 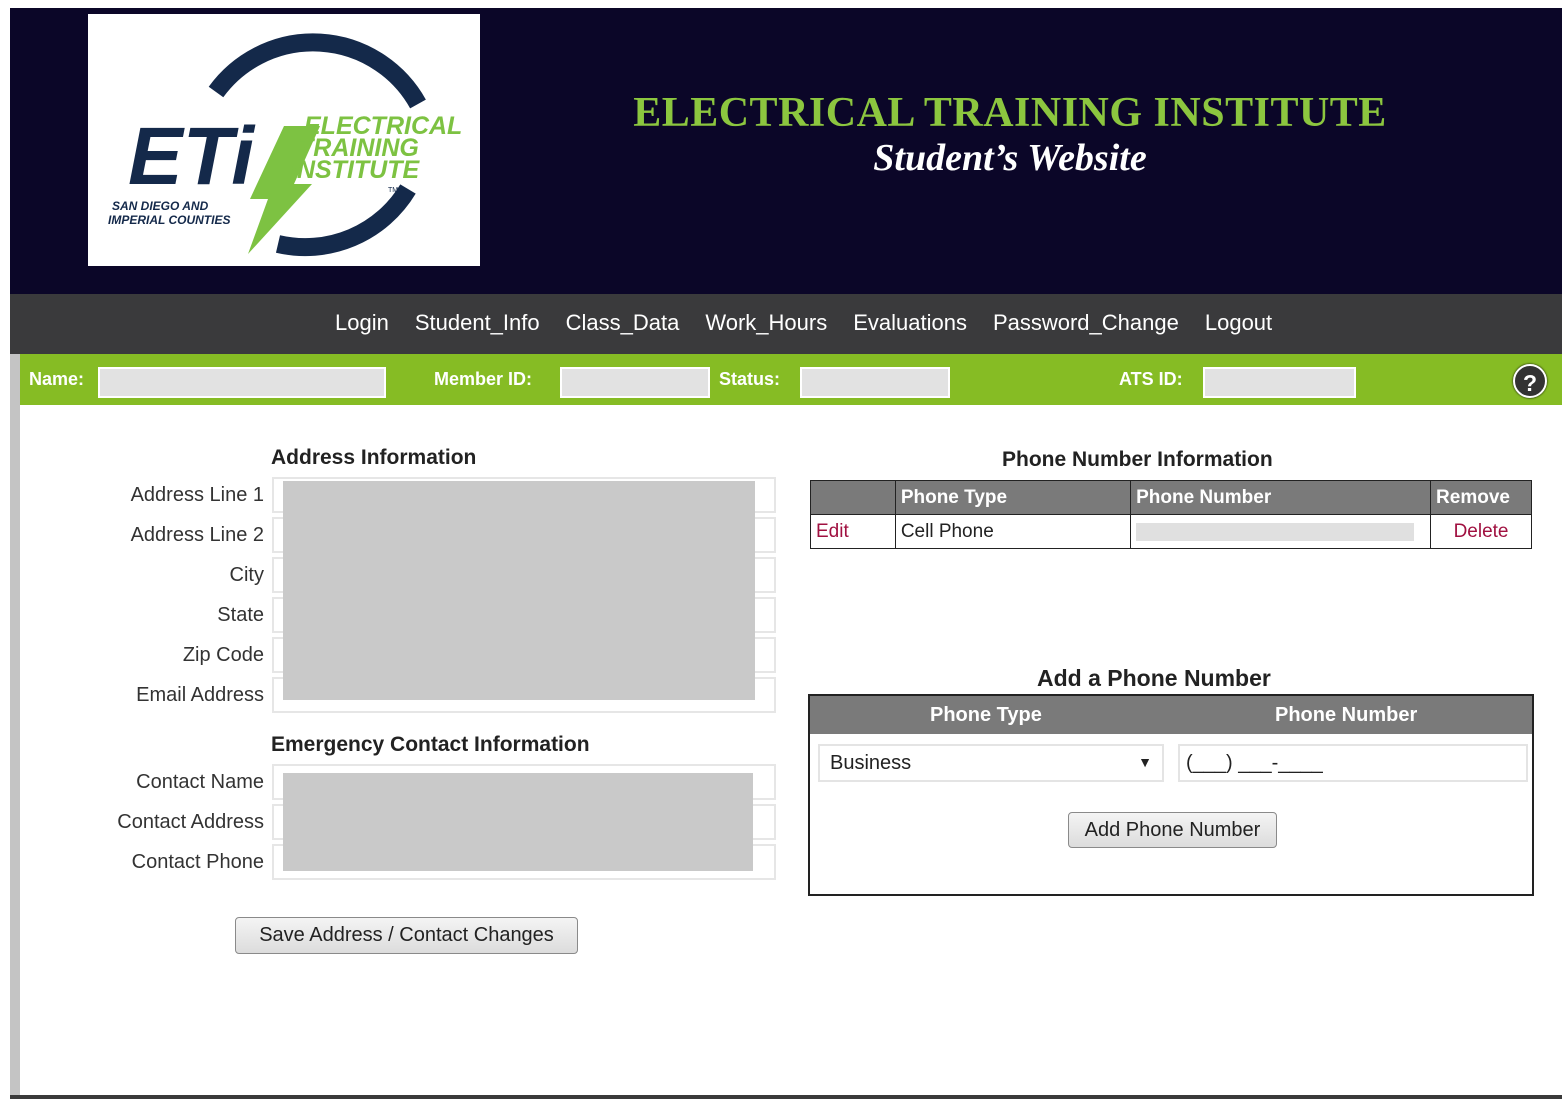 I want to click on emergency-section-title: Emergency Contact Information, so click(x=430, y=744).